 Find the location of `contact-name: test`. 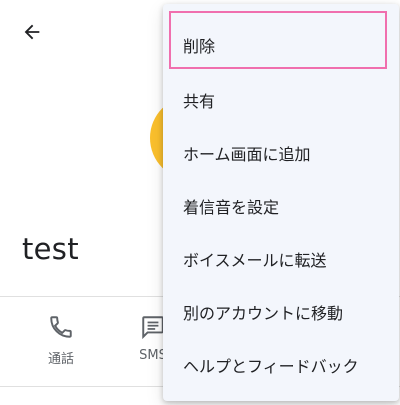

contact-name: test is located at coordinates (50, 249).